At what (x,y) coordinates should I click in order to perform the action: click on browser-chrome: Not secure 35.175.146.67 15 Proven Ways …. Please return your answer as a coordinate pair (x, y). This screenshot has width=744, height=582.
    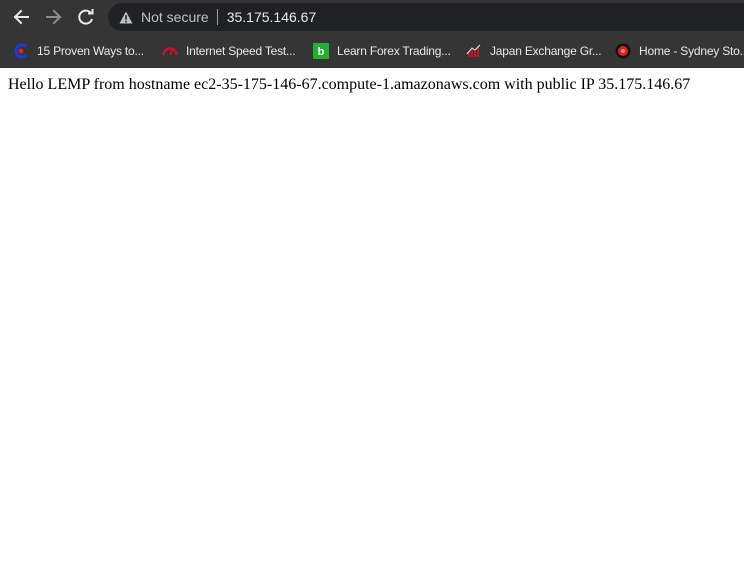
    Looking at the image, I should click on (372, 34).